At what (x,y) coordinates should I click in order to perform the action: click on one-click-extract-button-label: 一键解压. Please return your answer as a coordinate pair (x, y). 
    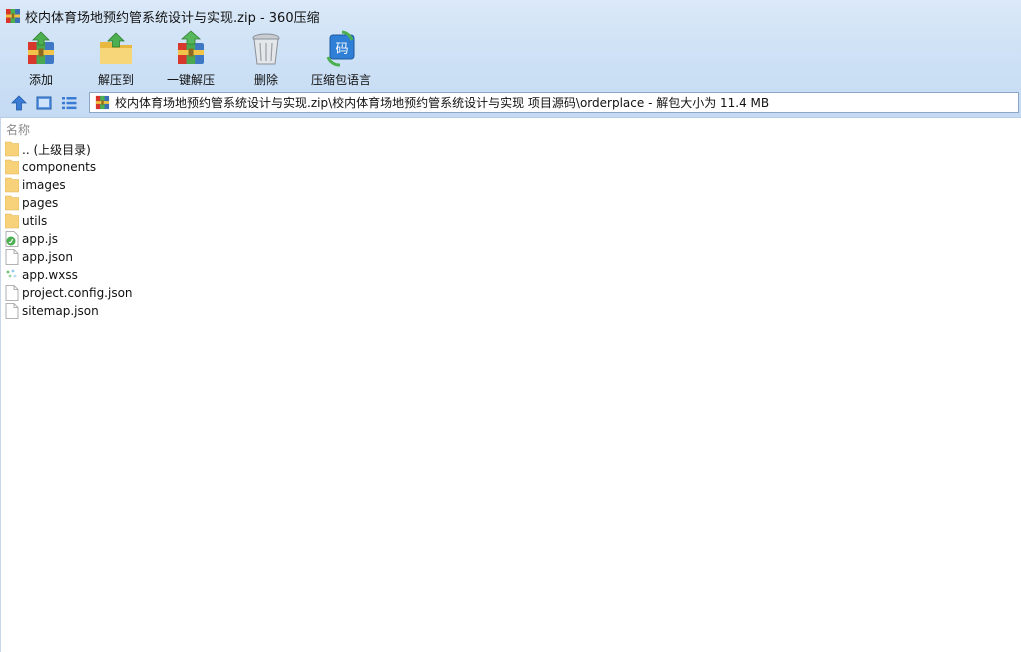
    Looking at the image, I should click on (190, 80).